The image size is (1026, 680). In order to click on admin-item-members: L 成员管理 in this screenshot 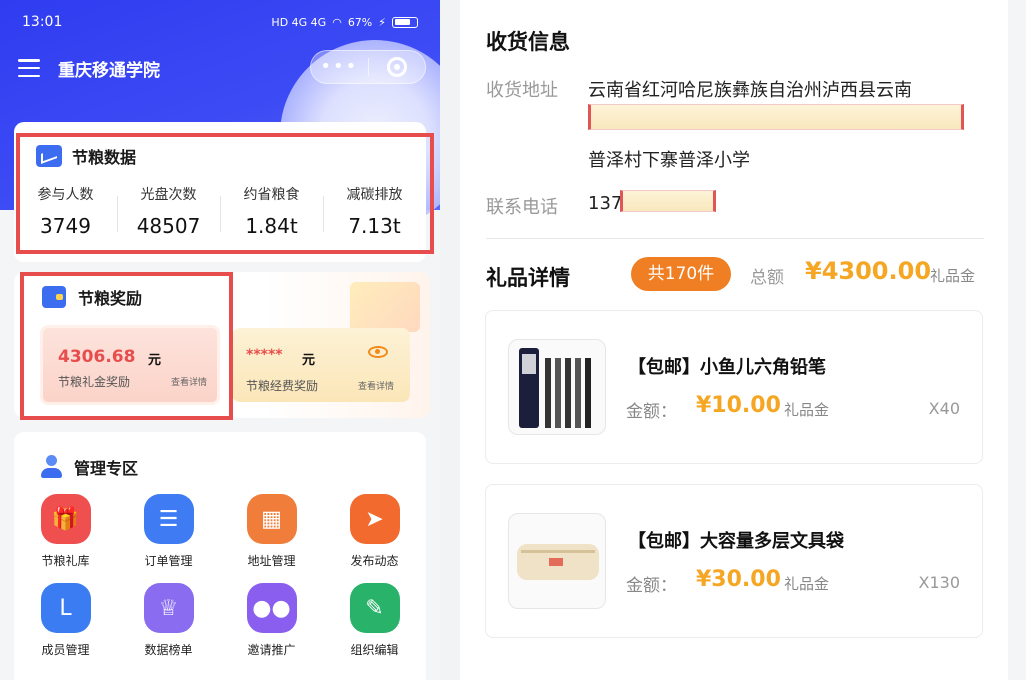, I will do `click(65, 620)`.